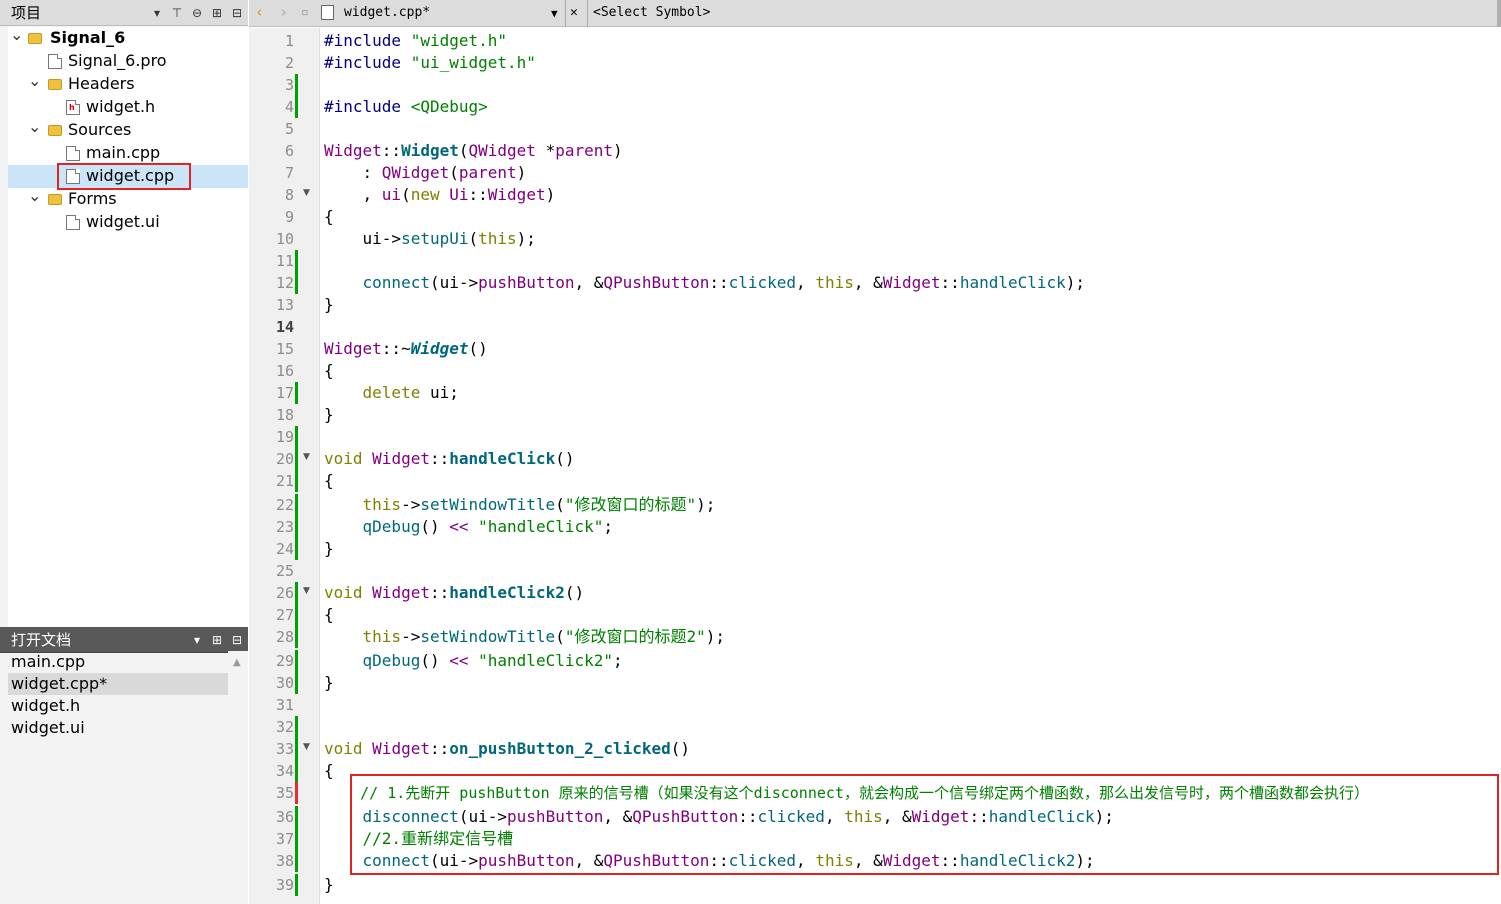 This screenshot has height=904, width=1501. Describe the element at coordinates (284, 727) in the screenshot. I see `line-number: 32` at that location.